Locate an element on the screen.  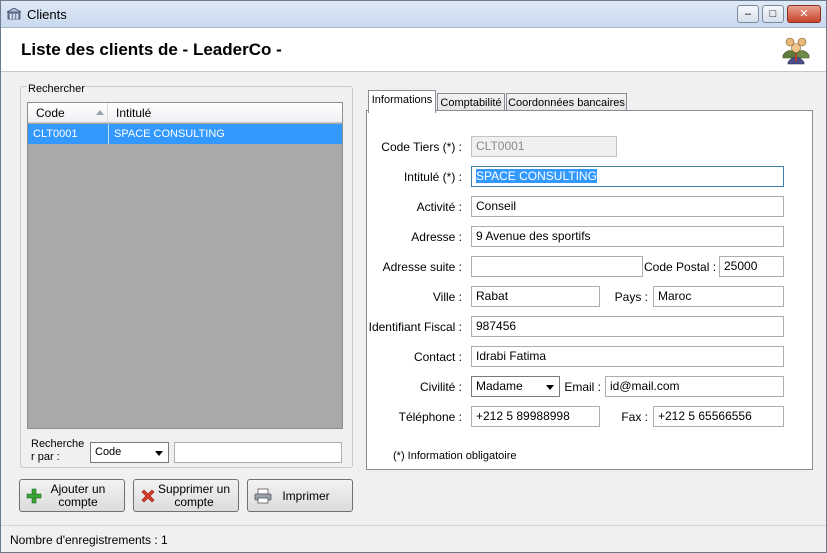
adresse-field: 9 Avenue des sportifs is located at coordinates (627, 236).